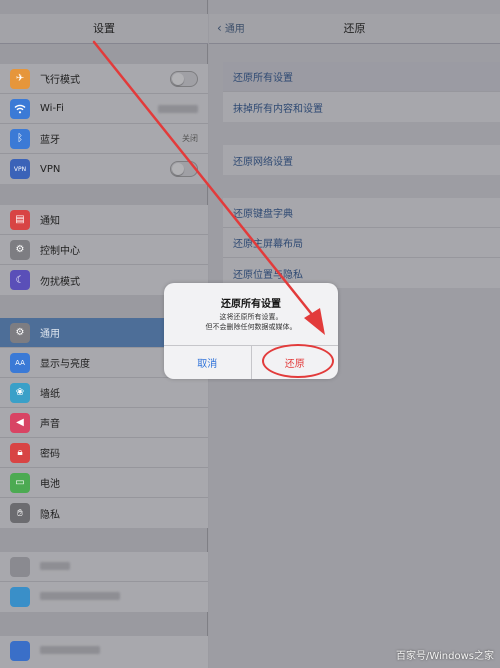  What do you see at coordinates (60, 251) in the screenshot?
I see `sidebar-item-label: 控制中心` at bounding box center [60, 251].